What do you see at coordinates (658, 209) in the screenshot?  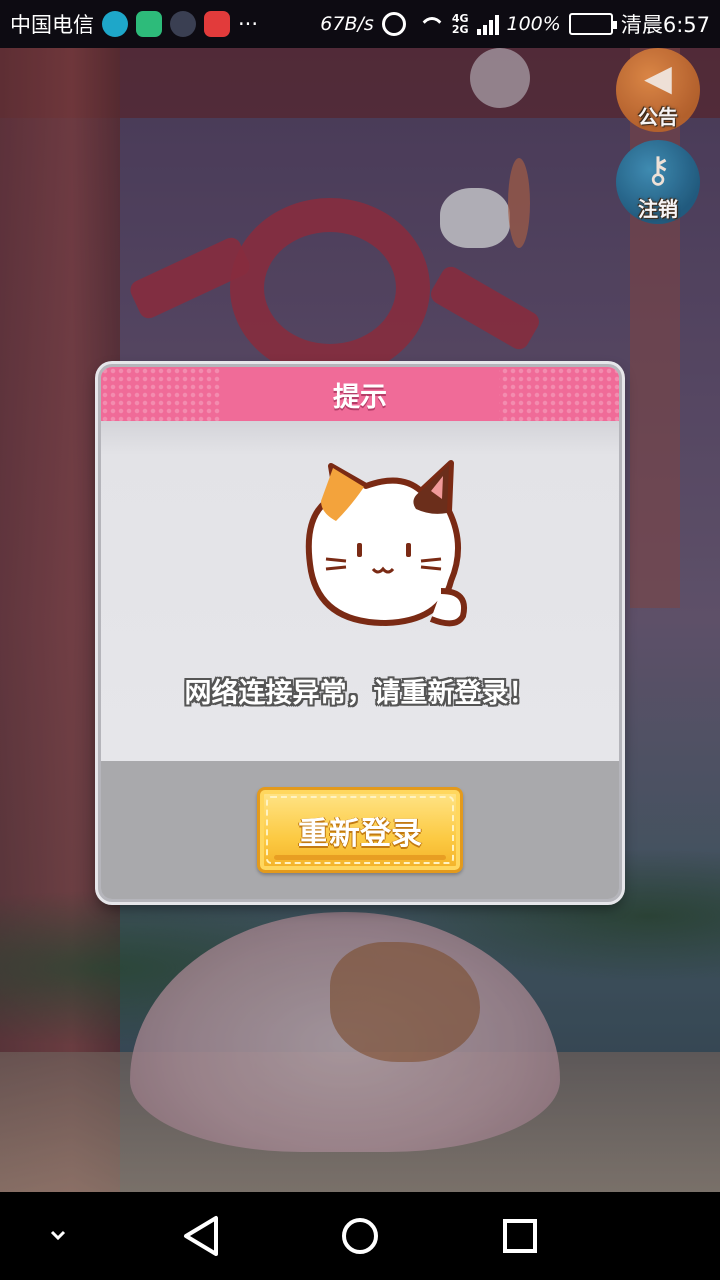 I see `logout-label: 注销` at bounding box center [658, 209].